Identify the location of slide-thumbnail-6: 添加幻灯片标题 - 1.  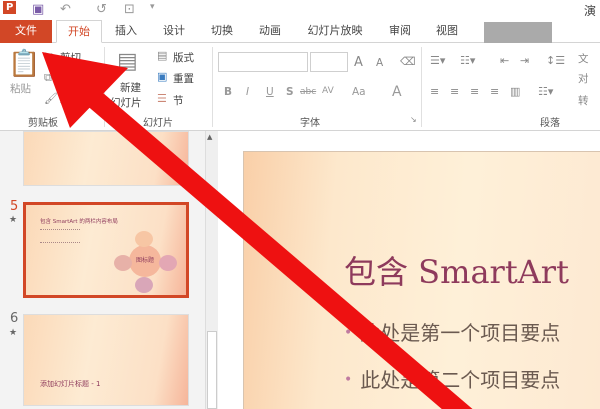
(106, 360).